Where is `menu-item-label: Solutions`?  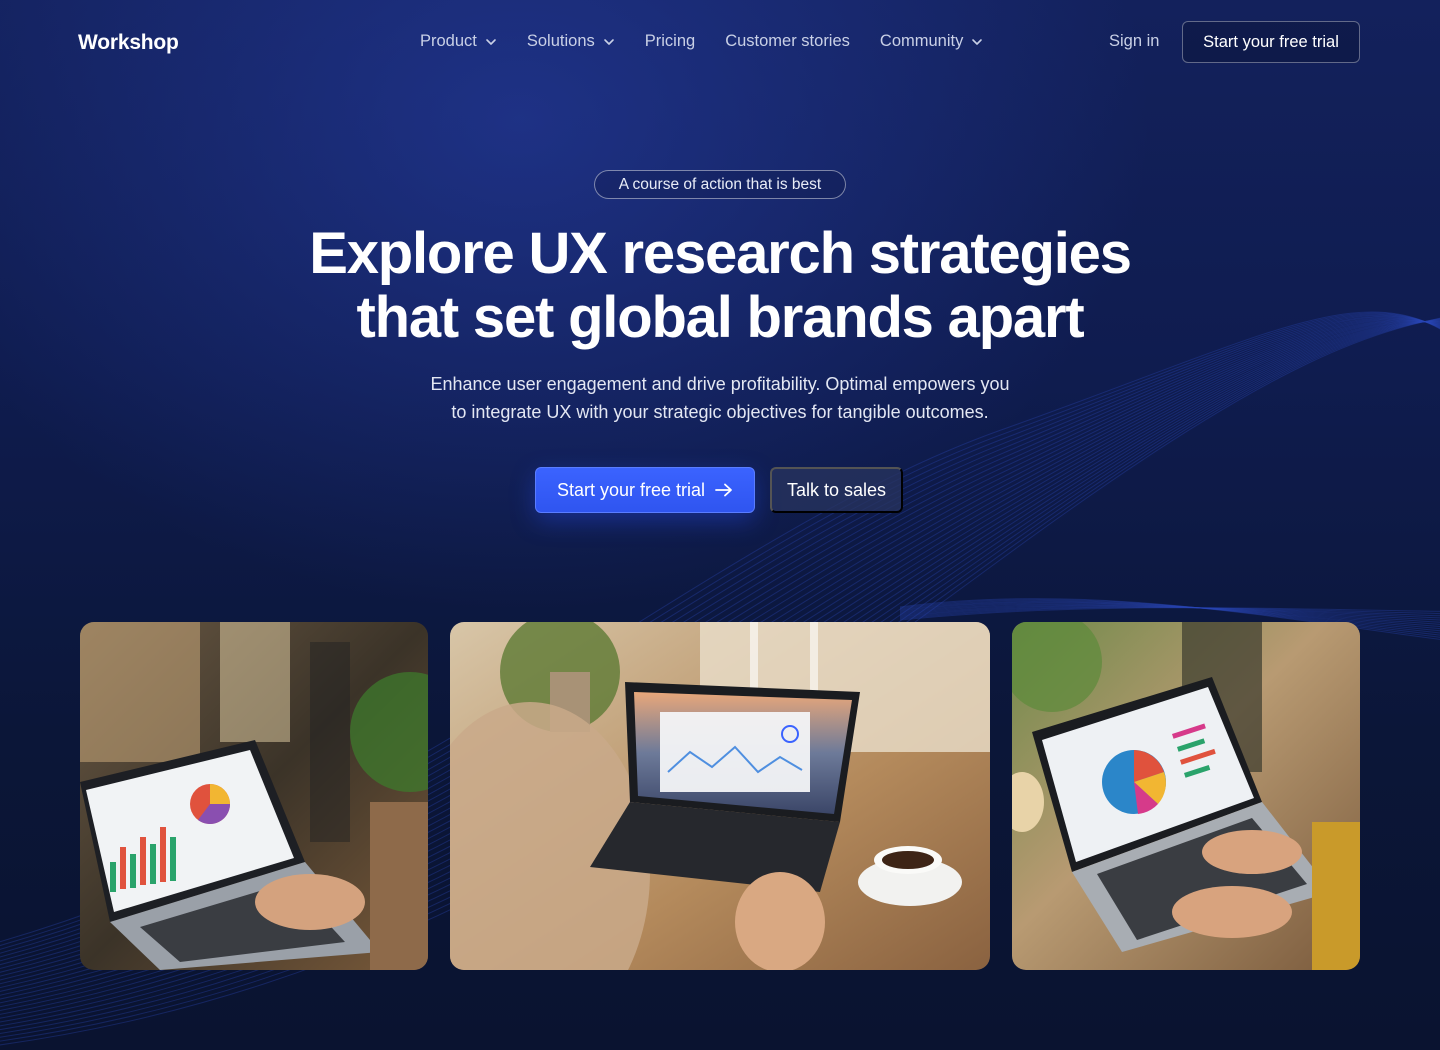 menu-item-label: Solutions is located at coordinates (560, 41).